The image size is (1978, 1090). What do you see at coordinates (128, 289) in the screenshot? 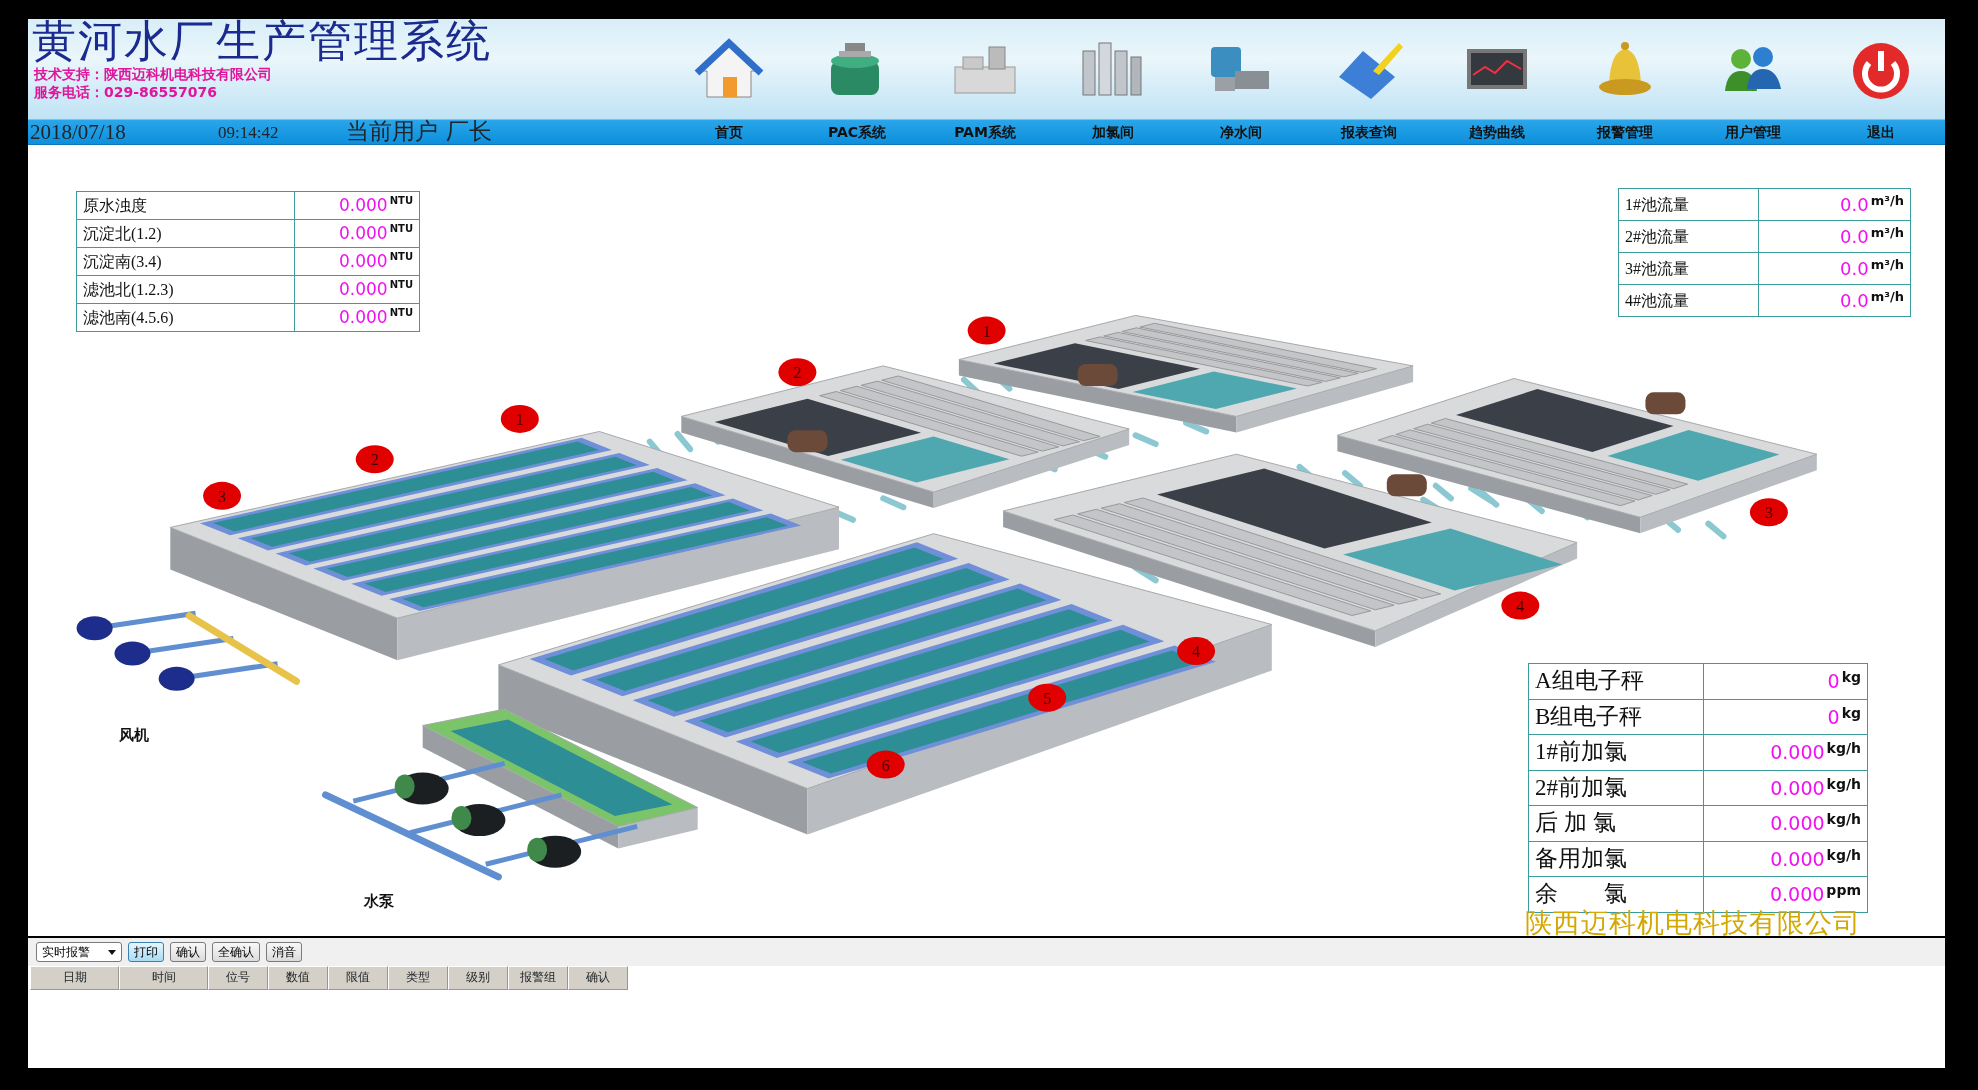
I see `turbidity-label: 滤池北(1.2.3)` at bounding box center [128, 289].